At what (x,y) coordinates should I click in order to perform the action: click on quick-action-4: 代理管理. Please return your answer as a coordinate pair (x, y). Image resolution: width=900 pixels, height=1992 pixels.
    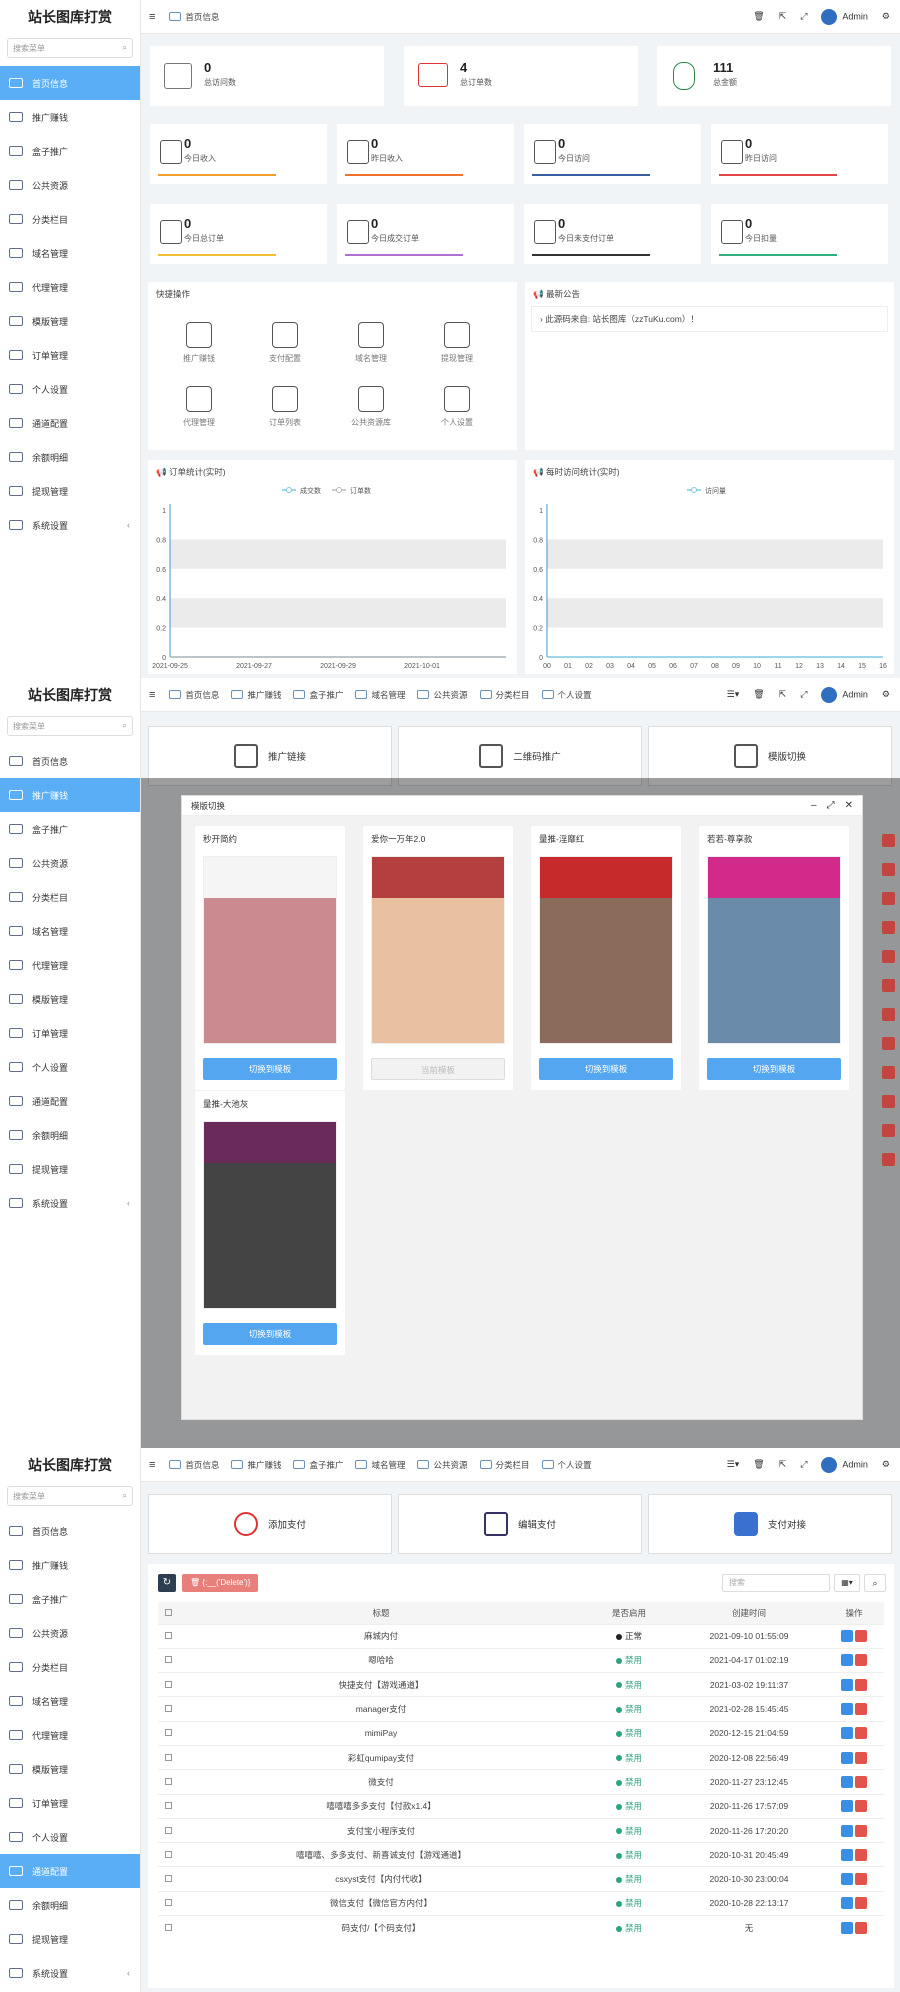
    Looking at the image, I should click on (199, 407).